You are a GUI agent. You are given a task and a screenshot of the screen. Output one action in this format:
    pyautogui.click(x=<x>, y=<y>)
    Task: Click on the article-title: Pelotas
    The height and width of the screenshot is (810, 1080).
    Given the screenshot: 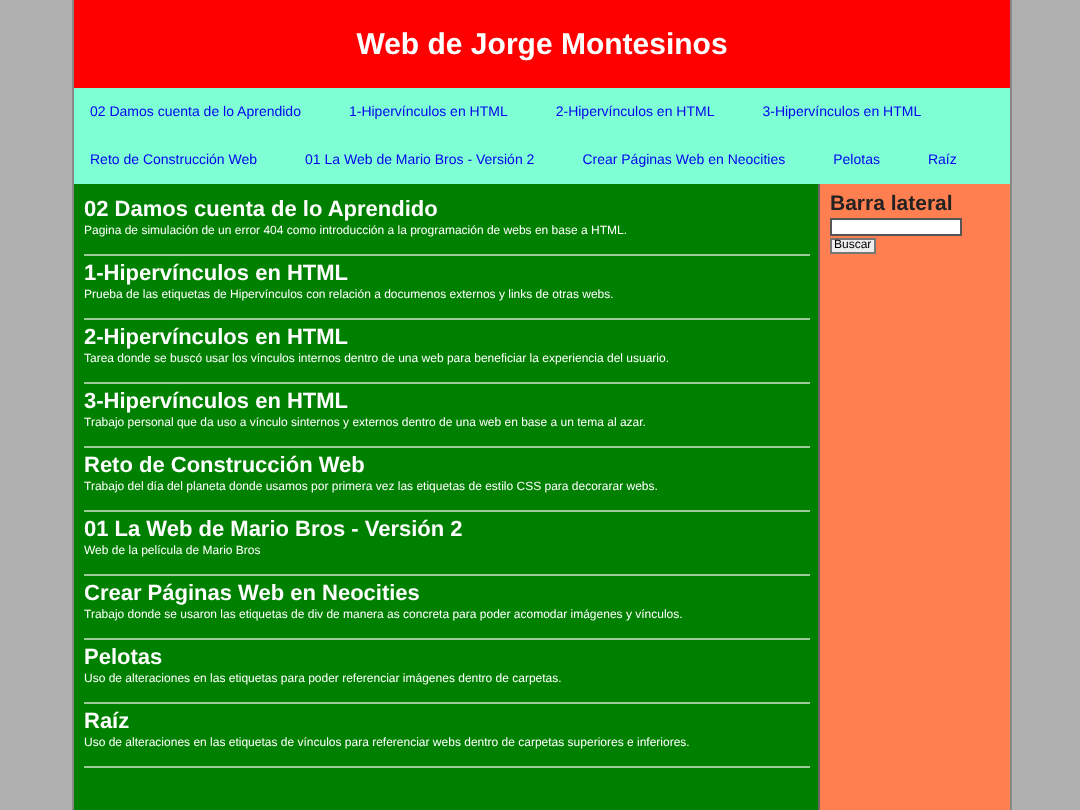 What is the action you would take?
    pyautogui.click(x=124, y=658)
    